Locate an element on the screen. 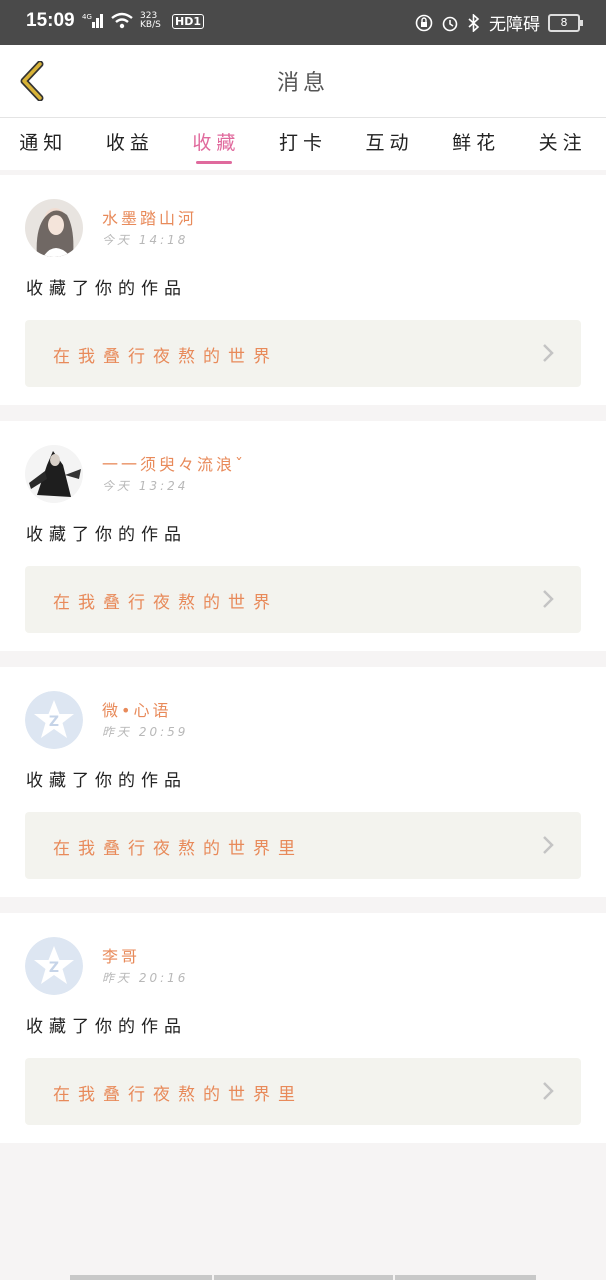 This screenshot has height=1280, width=606. tab-follow: 关注 is located at coordinates (563, 144).